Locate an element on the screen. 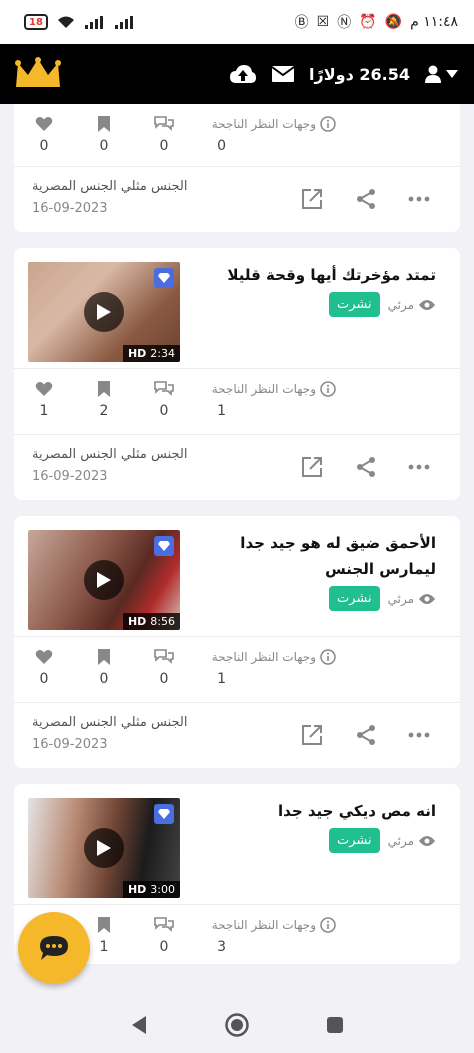 This screenshot has height=1053, width=474. mail-icon is located at coordinates (283, 74).